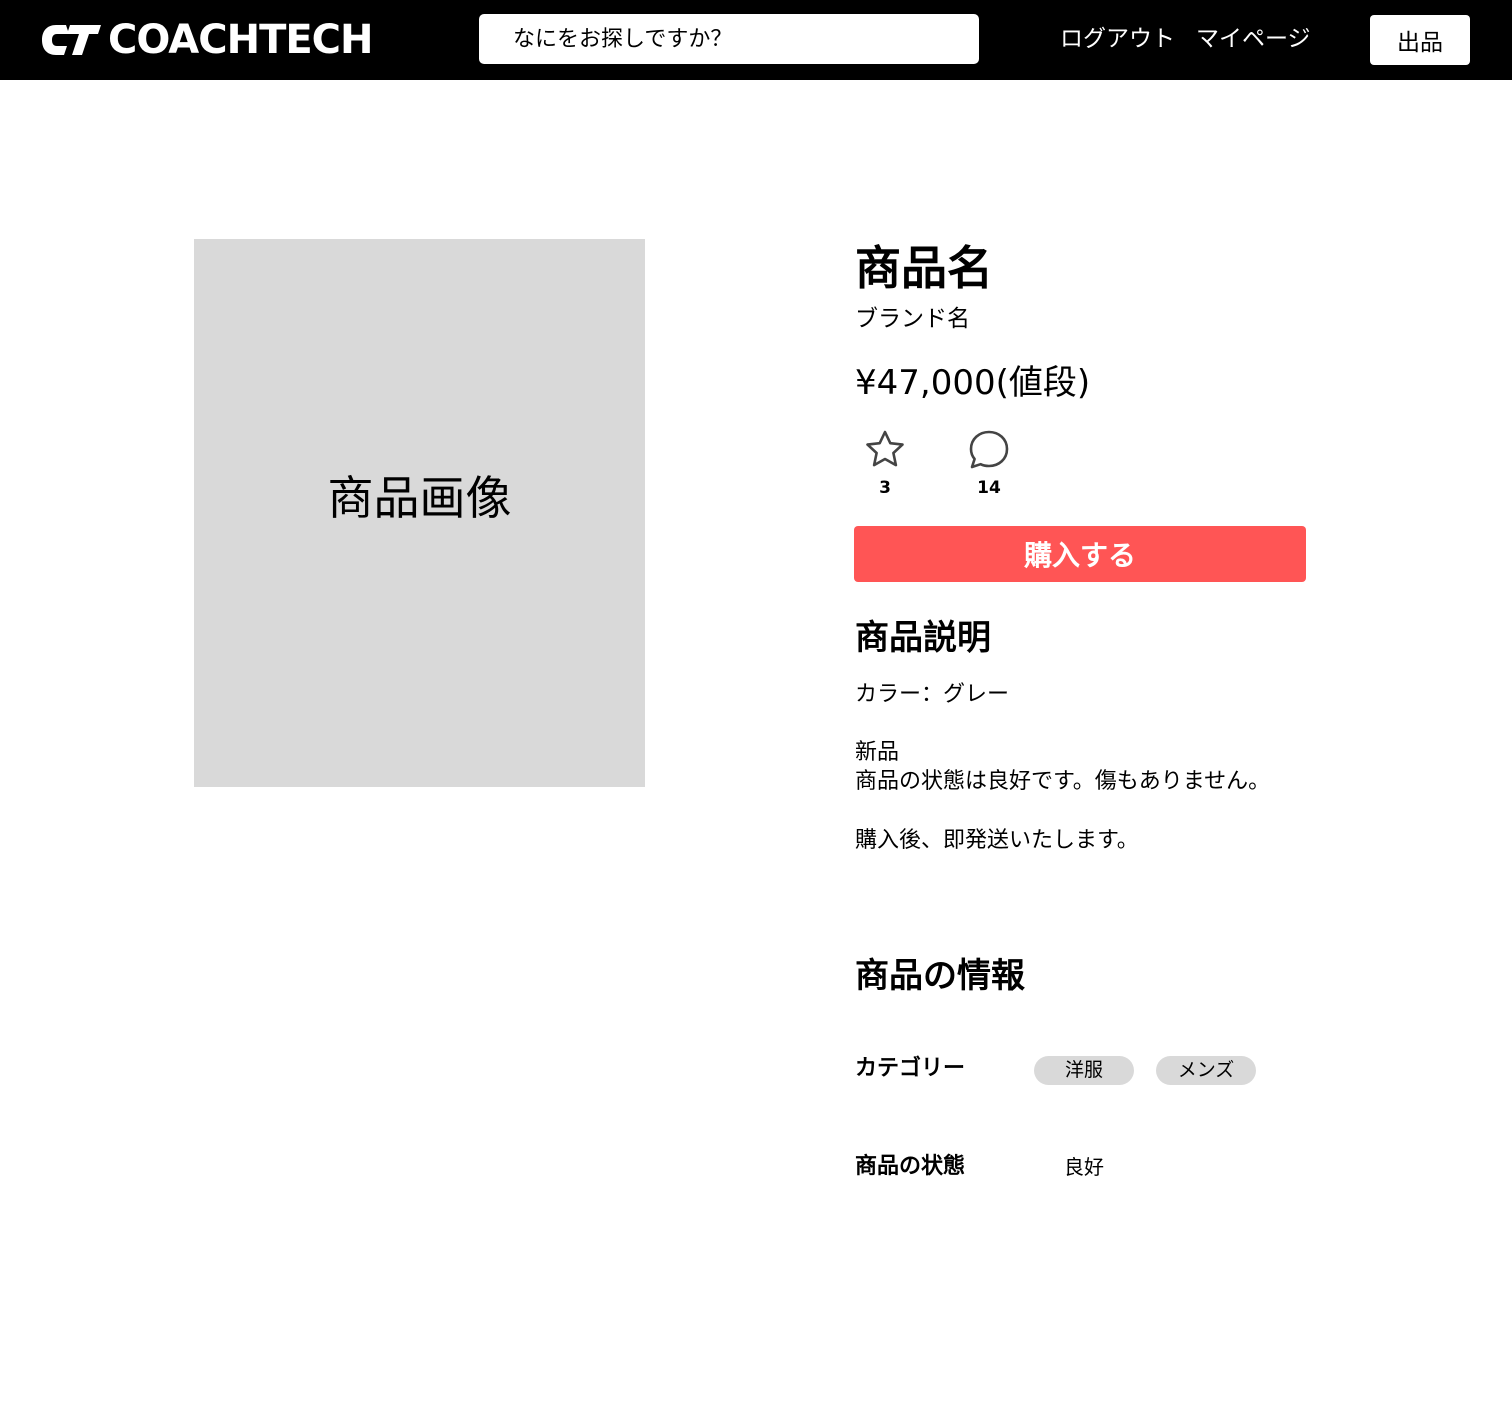  Describe the element at coordinates (877, 752) in the screenshot. I see `description-new: 新品` at that location.